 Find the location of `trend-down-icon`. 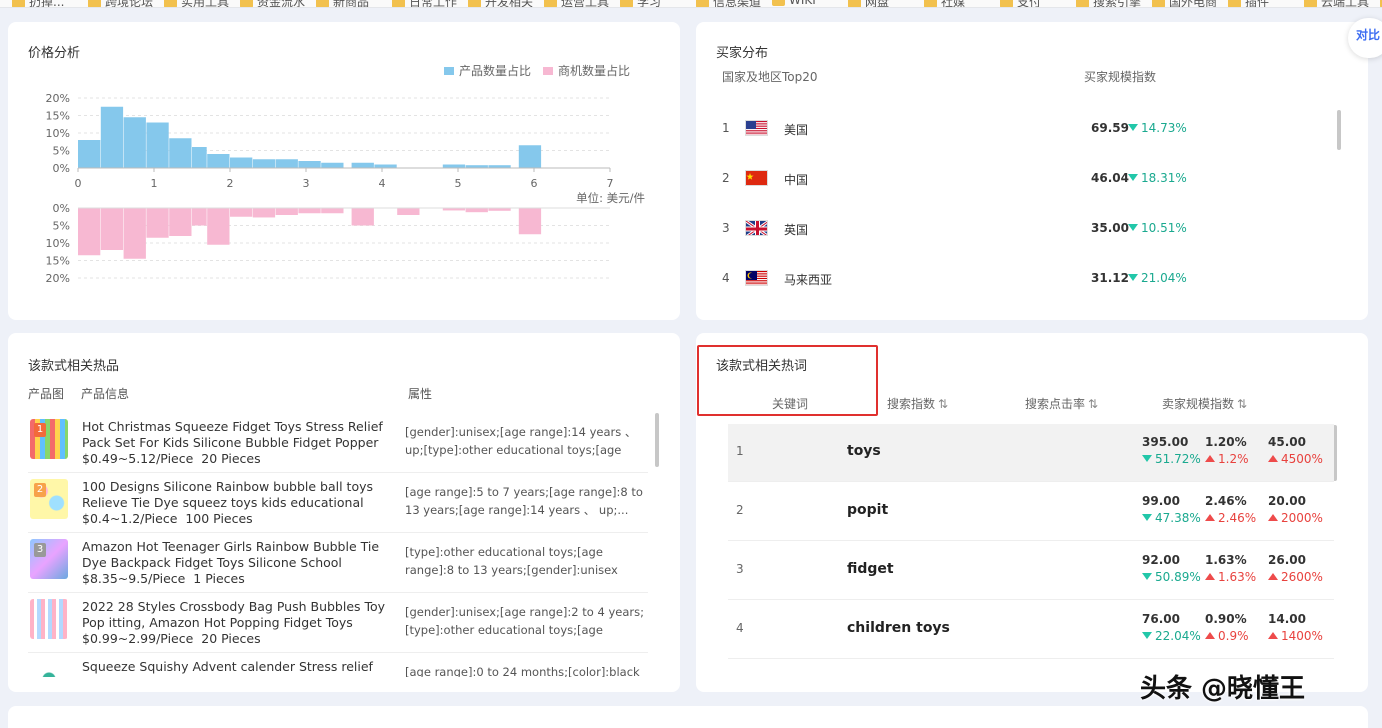

trend-down-icon is located at coordinates (1147, 576).